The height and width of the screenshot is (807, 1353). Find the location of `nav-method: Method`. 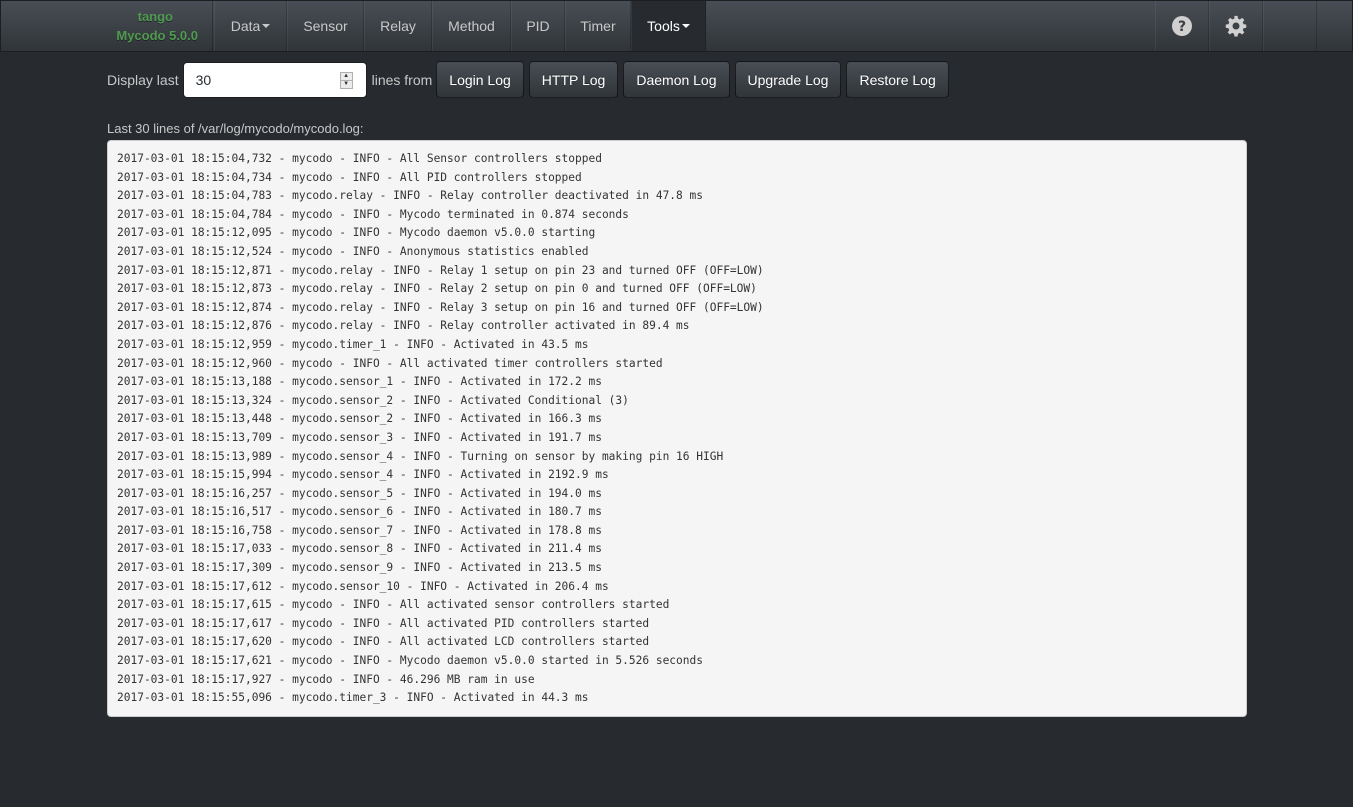

nav-method: Method is located at coordinates (471, 26).